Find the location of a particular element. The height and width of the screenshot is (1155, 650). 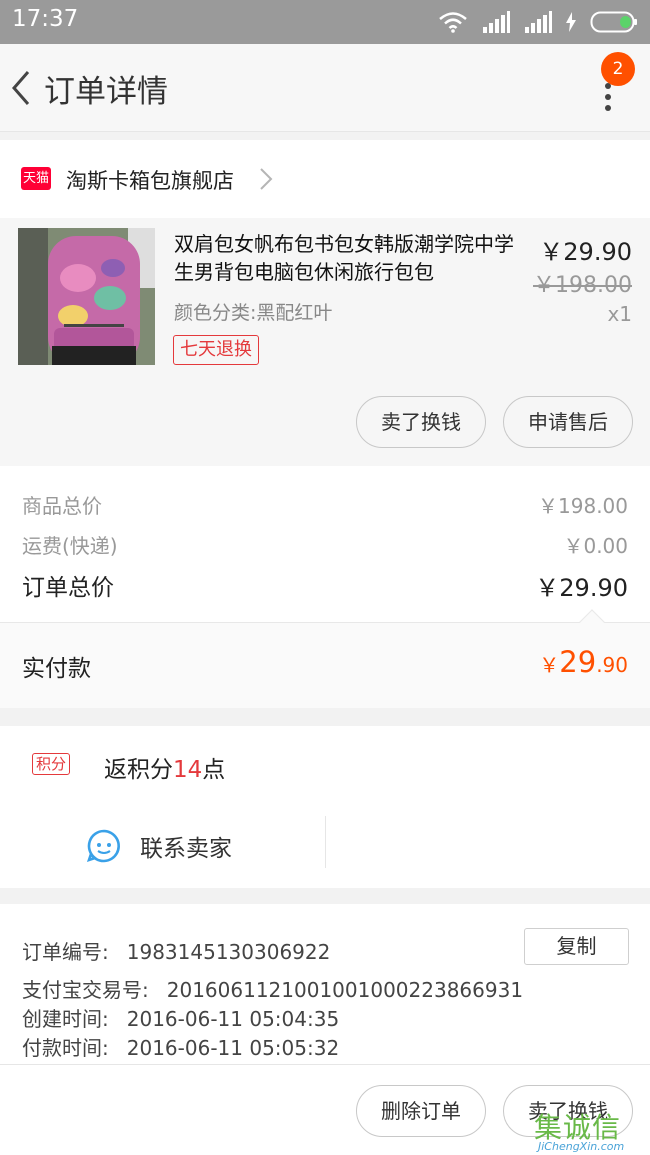

created-time-value: 2016-06-11 05:04:35 is located at coordinates (233, 1019).